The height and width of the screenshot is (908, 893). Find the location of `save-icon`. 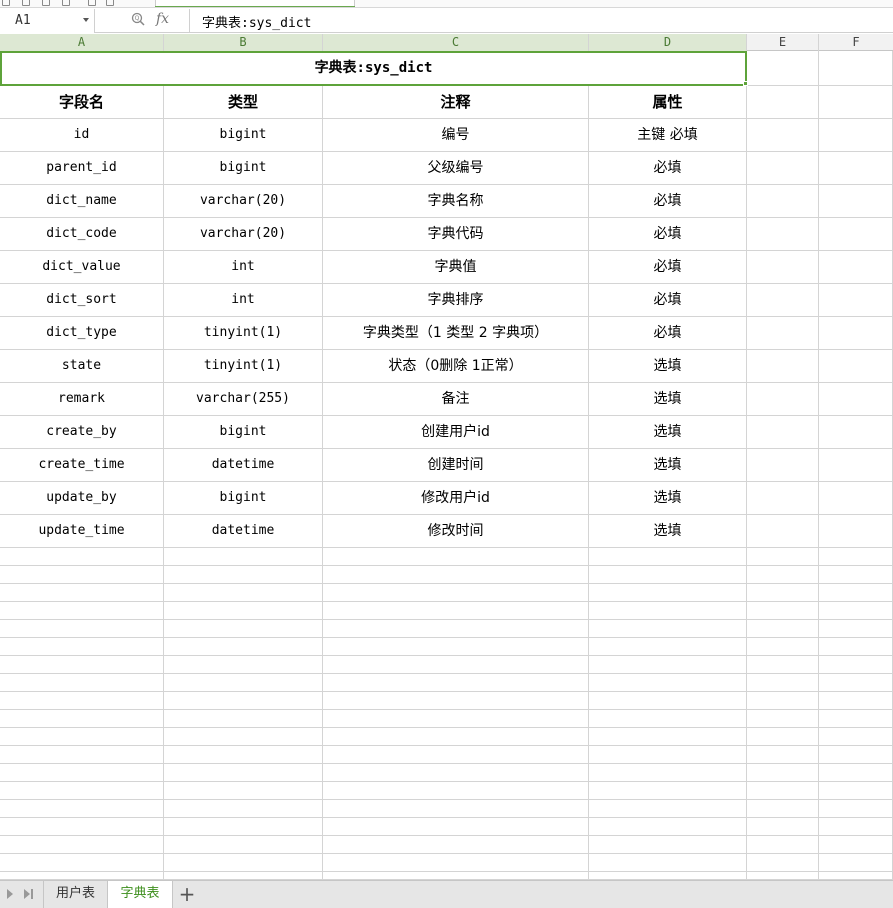

save-icon is located at coordinates (46, 3).